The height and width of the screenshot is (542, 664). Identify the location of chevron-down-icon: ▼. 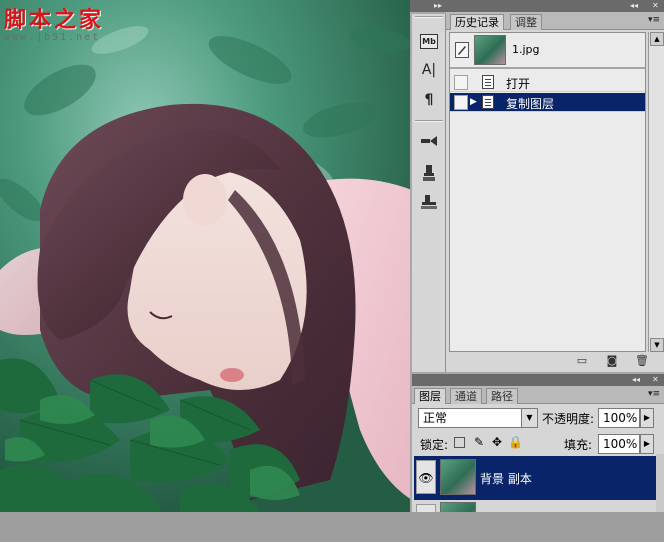
(529, 418).